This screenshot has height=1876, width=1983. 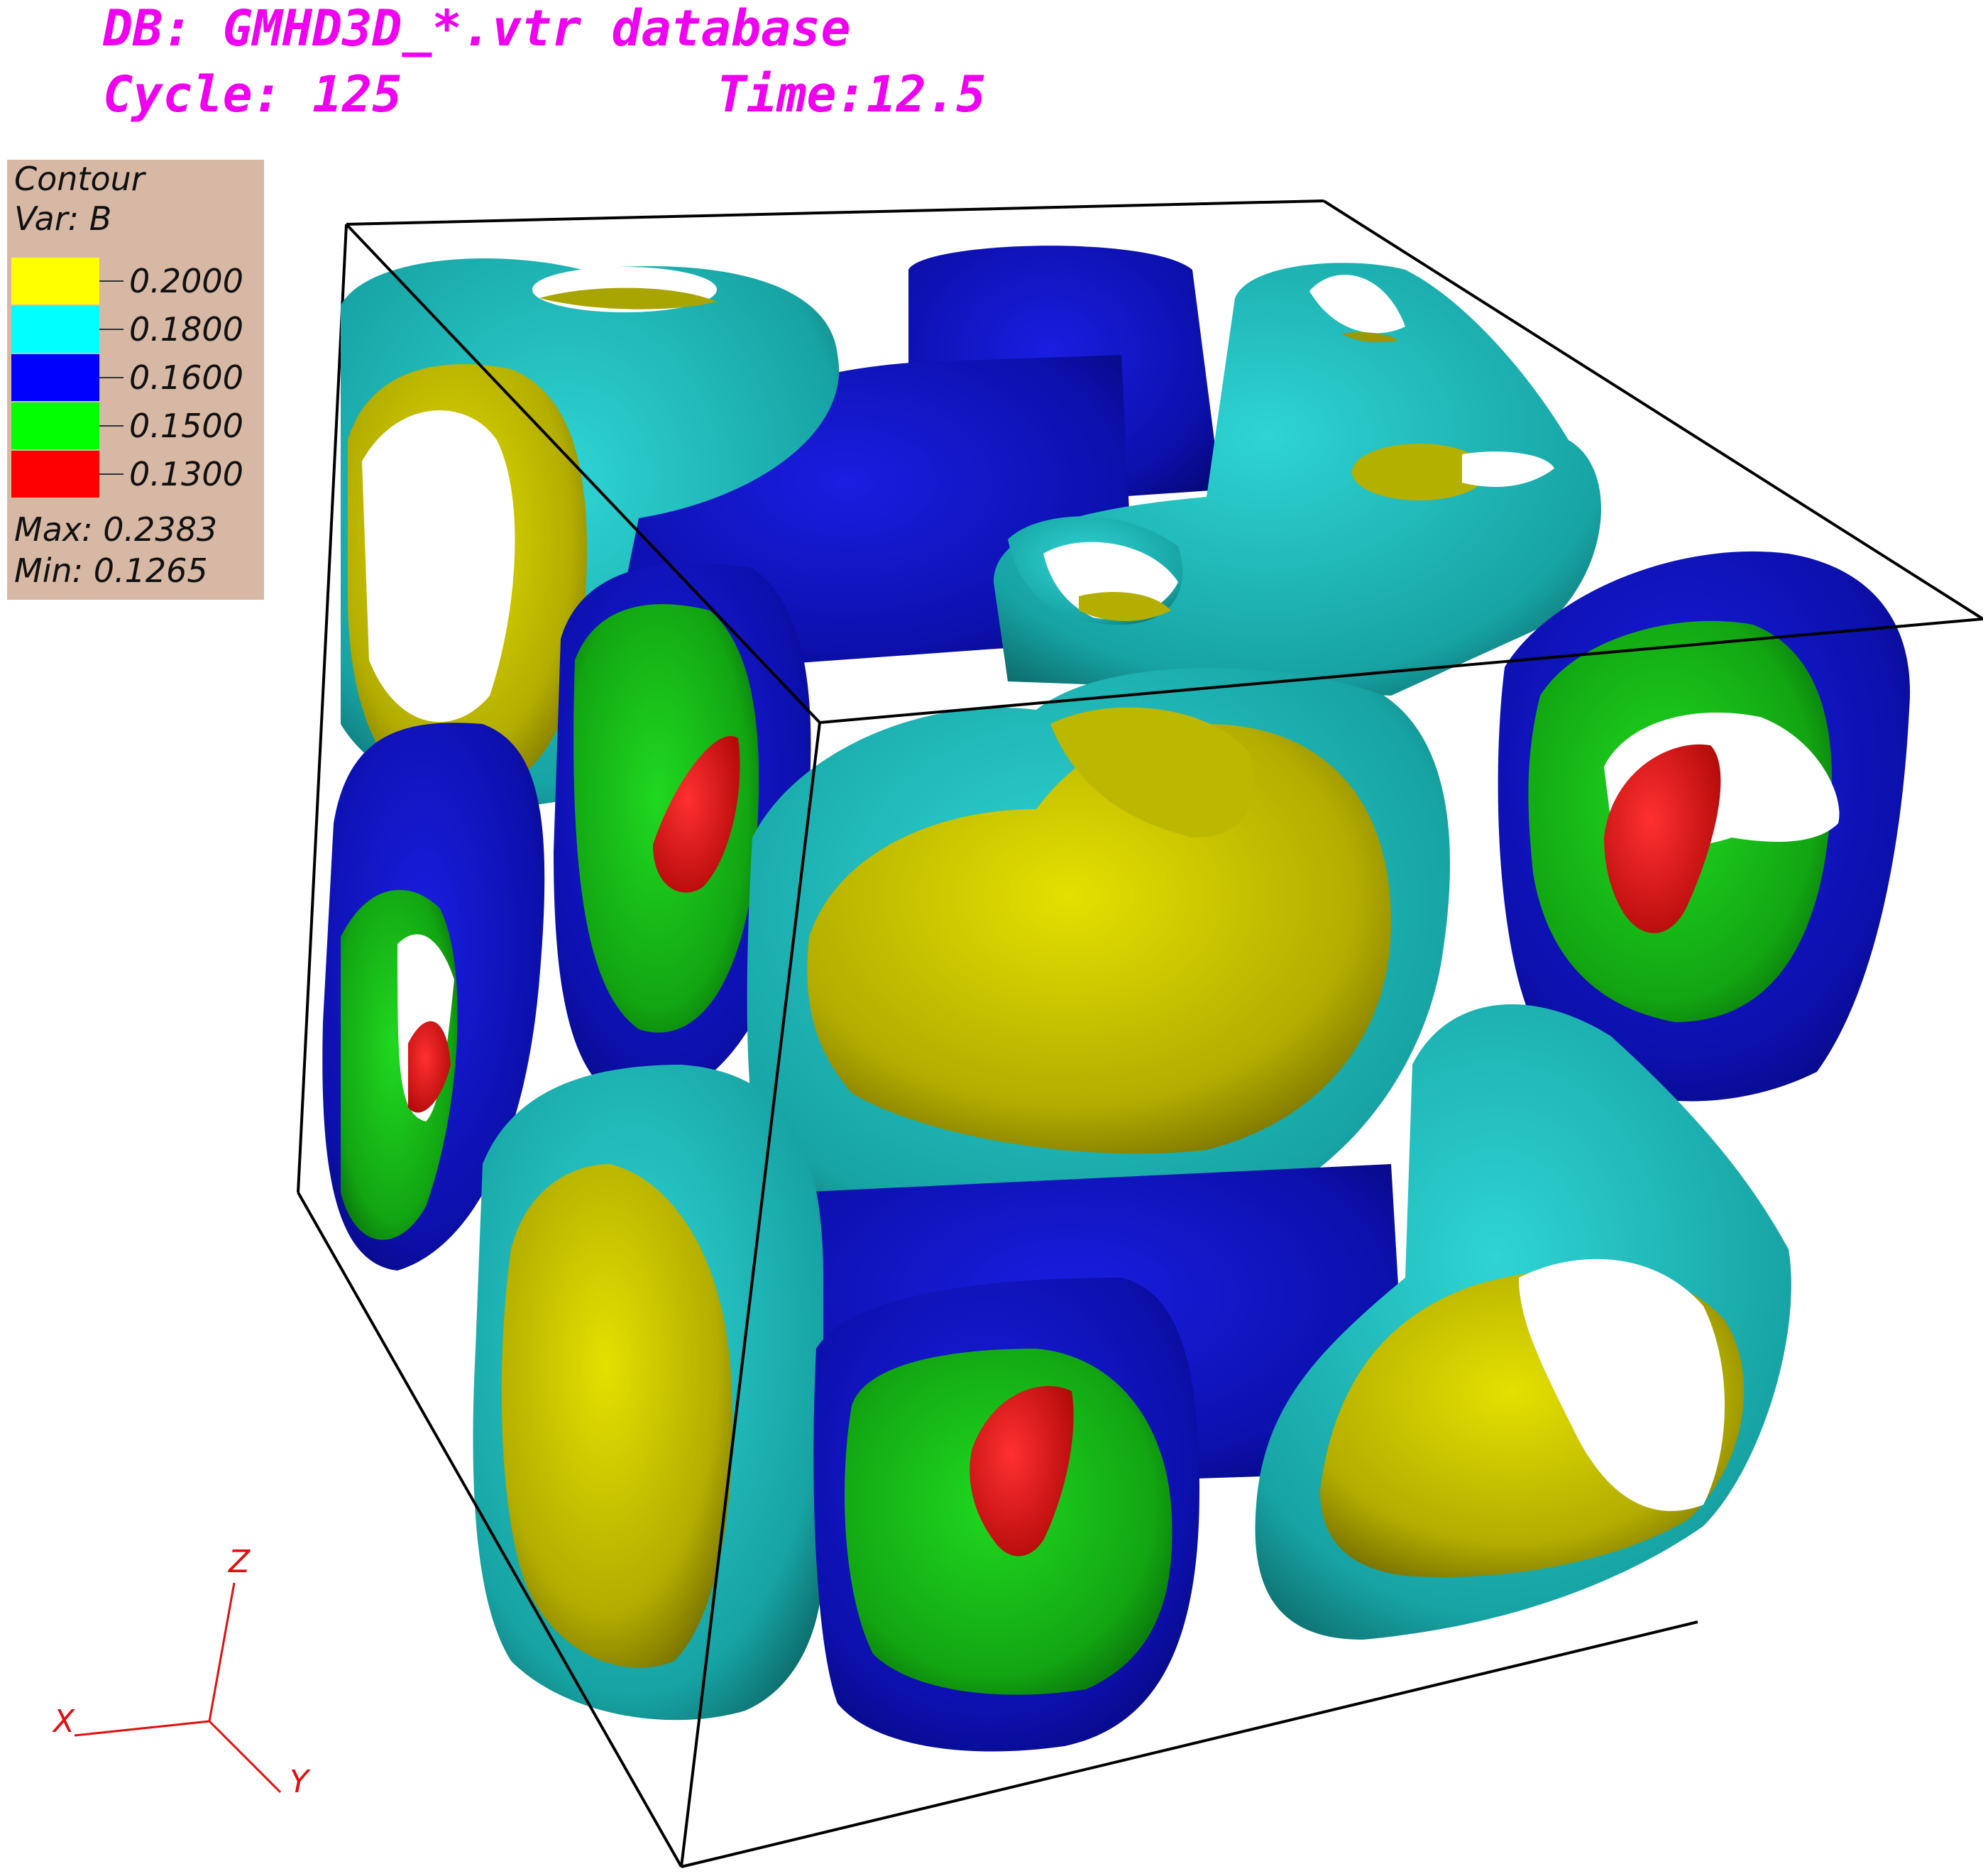 I want to click on x-axis-line, so click(x=142, y=1728).